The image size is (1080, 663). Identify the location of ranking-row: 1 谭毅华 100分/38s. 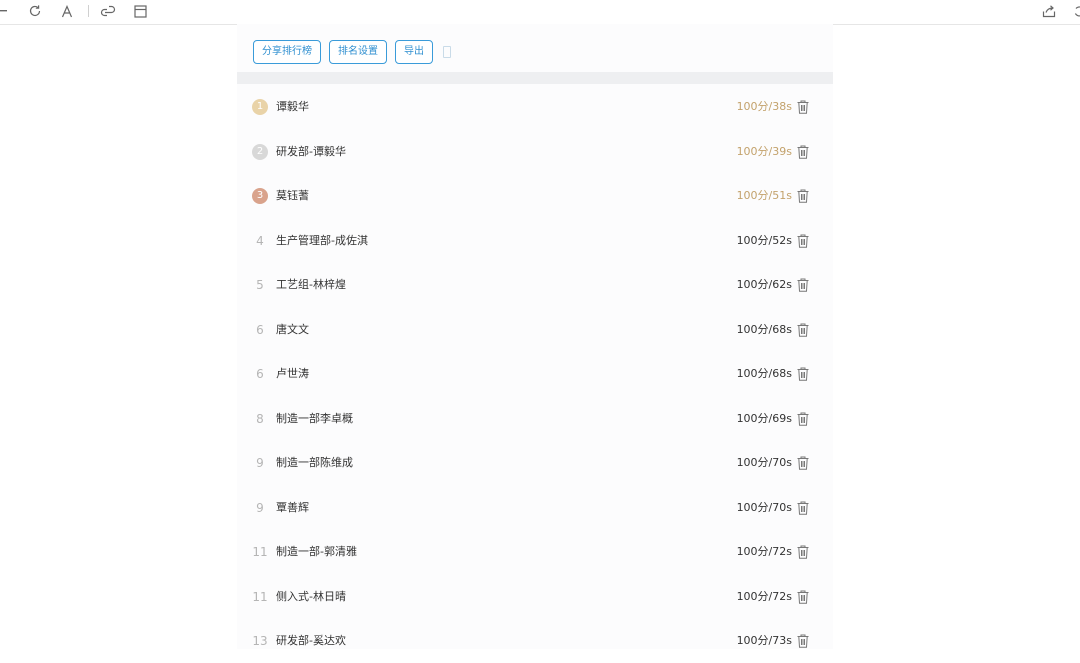
(535, 106).